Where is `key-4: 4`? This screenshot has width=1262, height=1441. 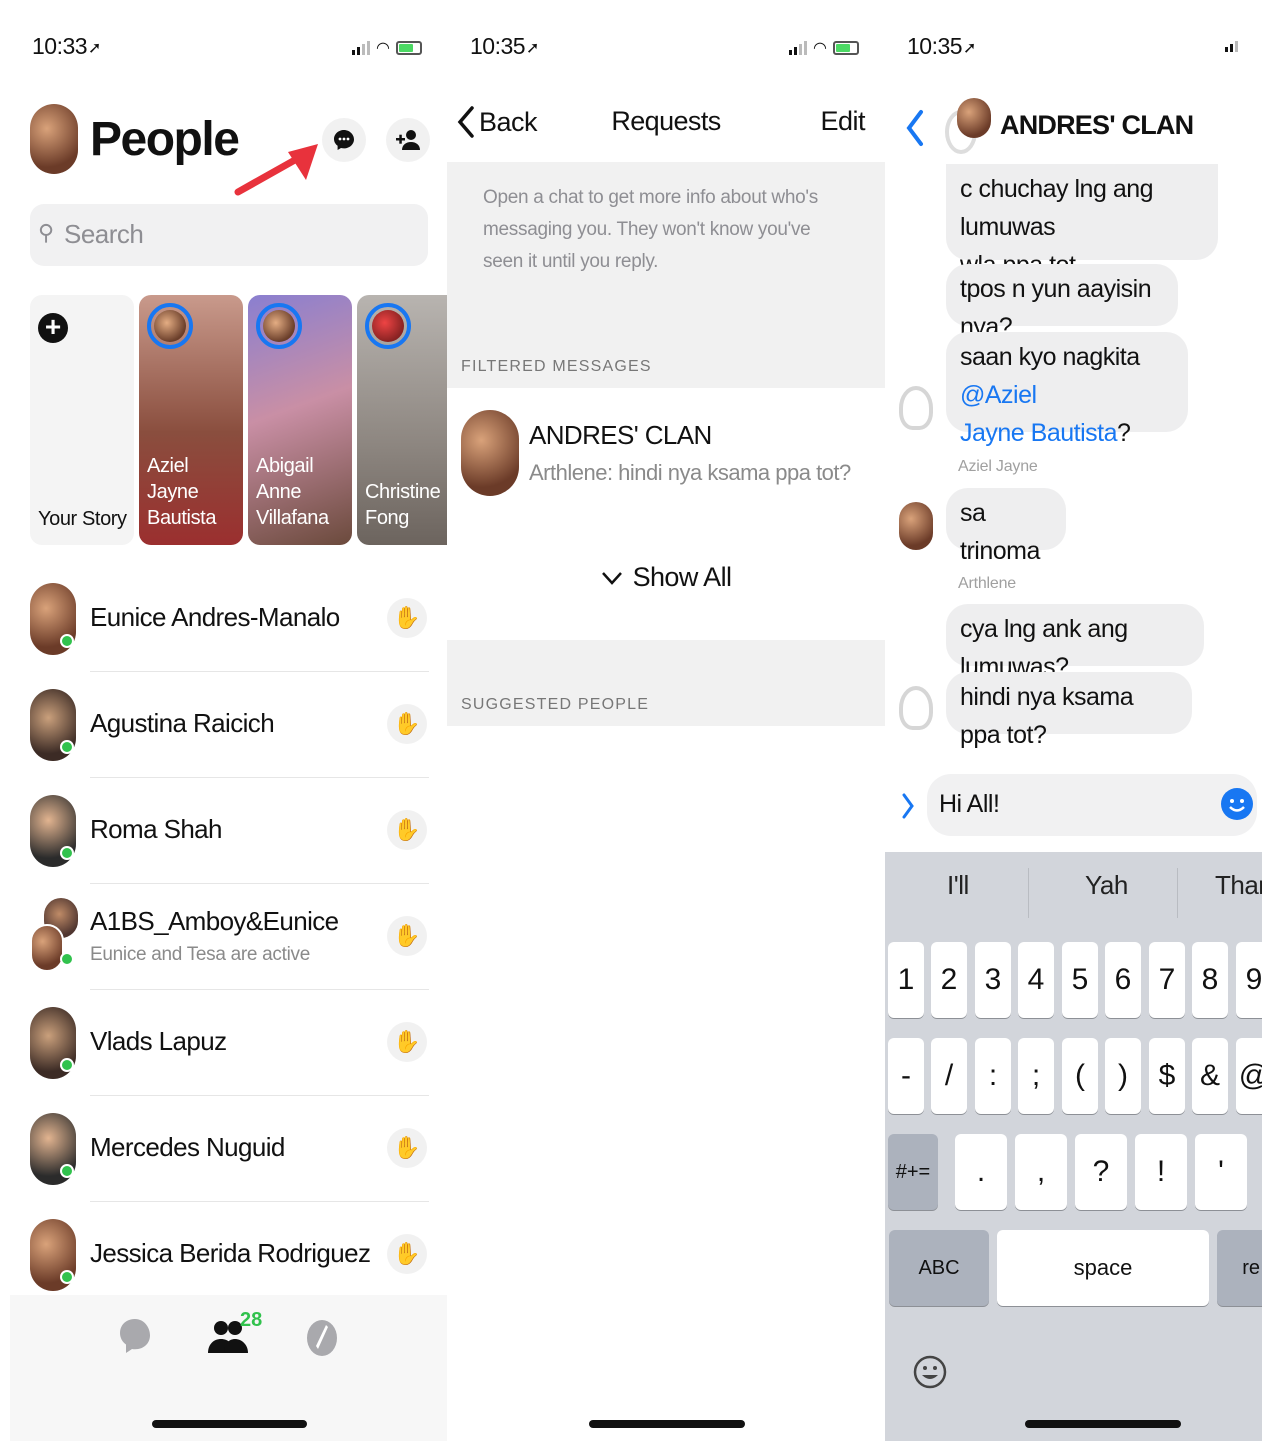 key-4: 4 is located at coordinates (1036, 980).